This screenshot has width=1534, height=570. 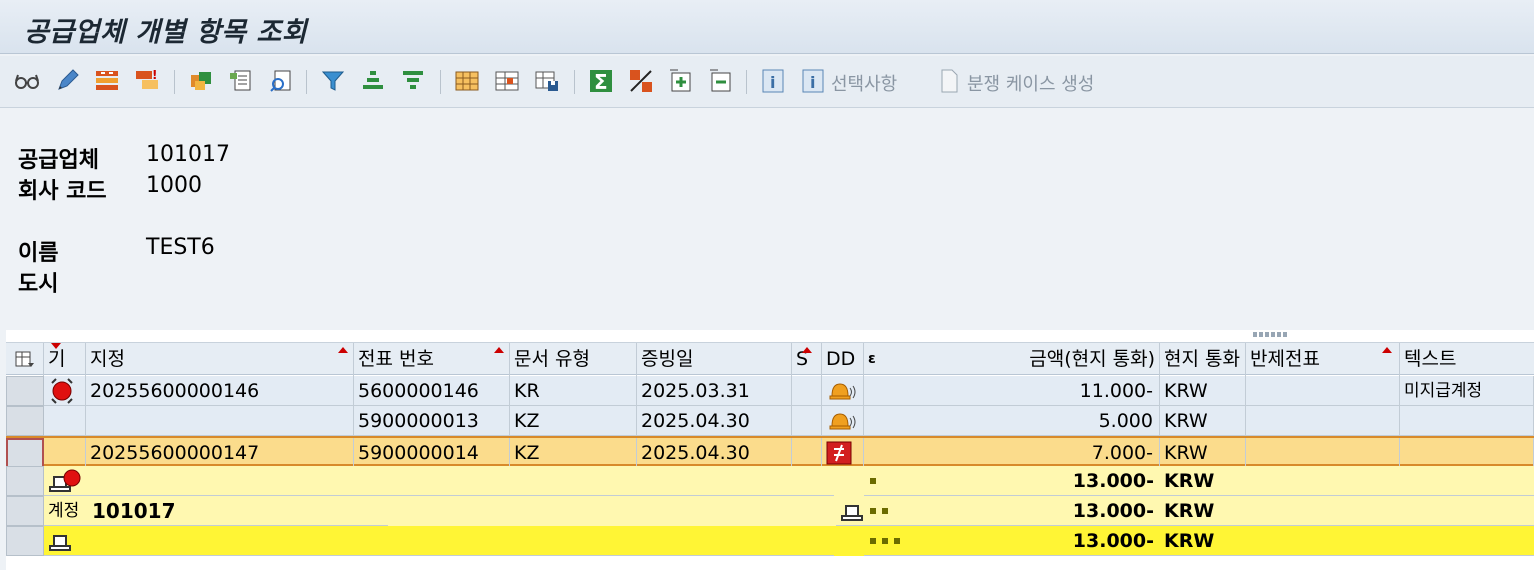 I want to click on subtotal-row: 13.000- KRW, so click(x=770, y=481).